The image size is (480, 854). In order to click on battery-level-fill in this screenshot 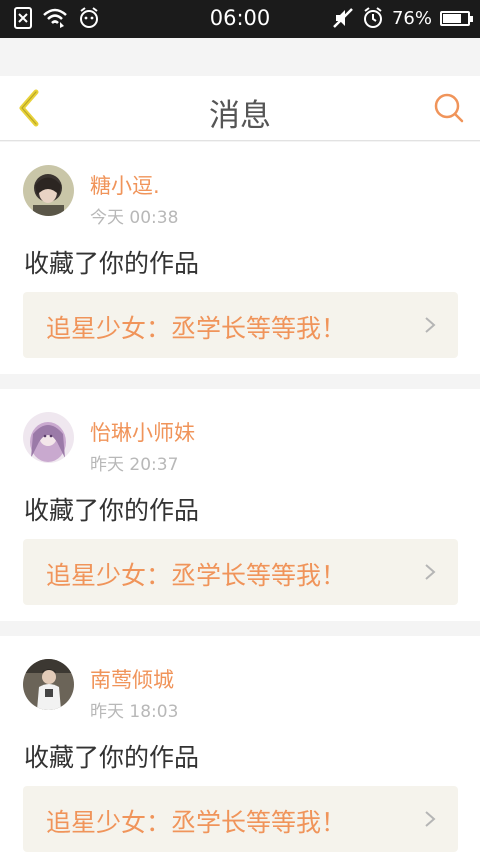, I will do `click(452, 18)`.